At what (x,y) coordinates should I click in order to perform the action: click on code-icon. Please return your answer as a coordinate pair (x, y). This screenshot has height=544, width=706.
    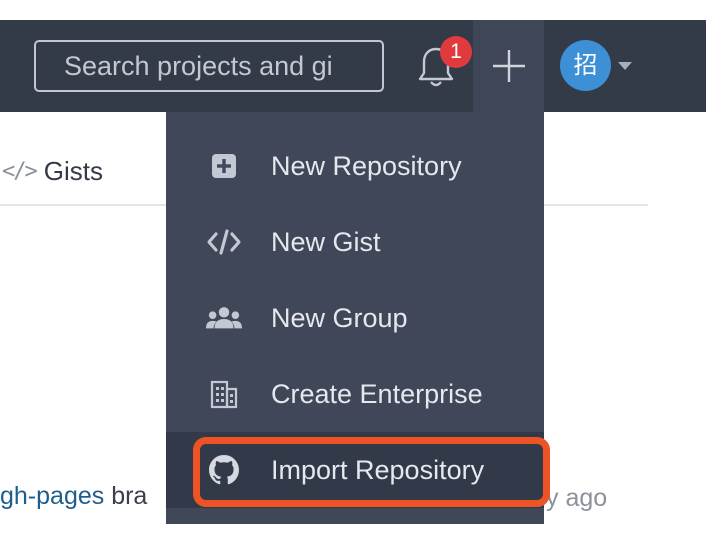
    Looking at the image, I should click on (224, 242).